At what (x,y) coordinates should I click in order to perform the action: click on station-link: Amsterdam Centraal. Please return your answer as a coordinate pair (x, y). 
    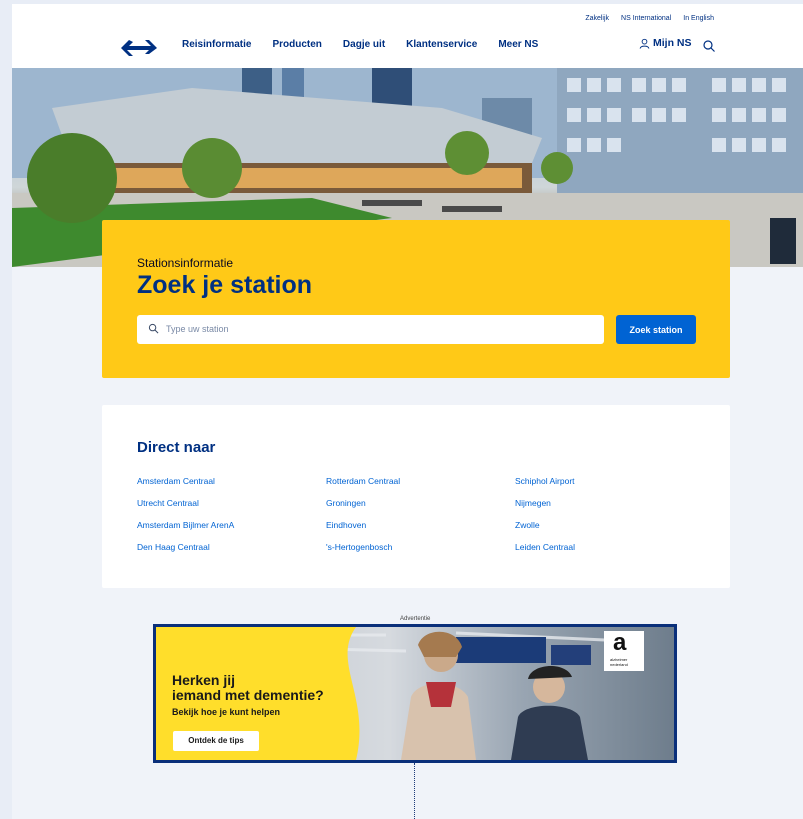
    Looking at the image, I should click on (185, 487).